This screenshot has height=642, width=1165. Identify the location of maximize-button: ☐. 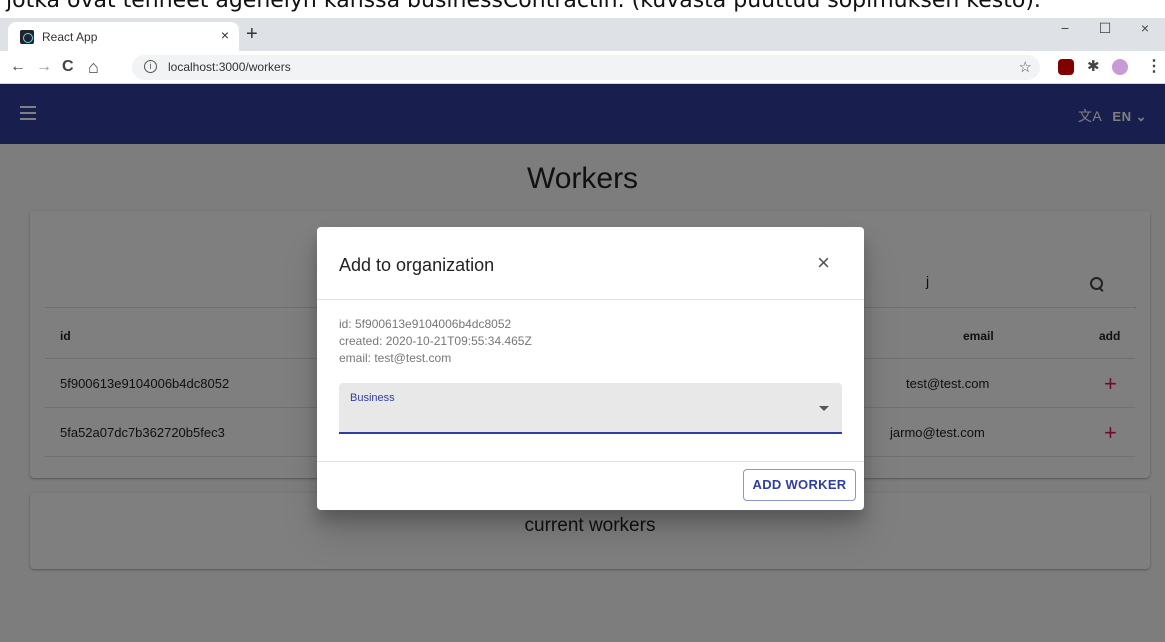
(1105, 28).